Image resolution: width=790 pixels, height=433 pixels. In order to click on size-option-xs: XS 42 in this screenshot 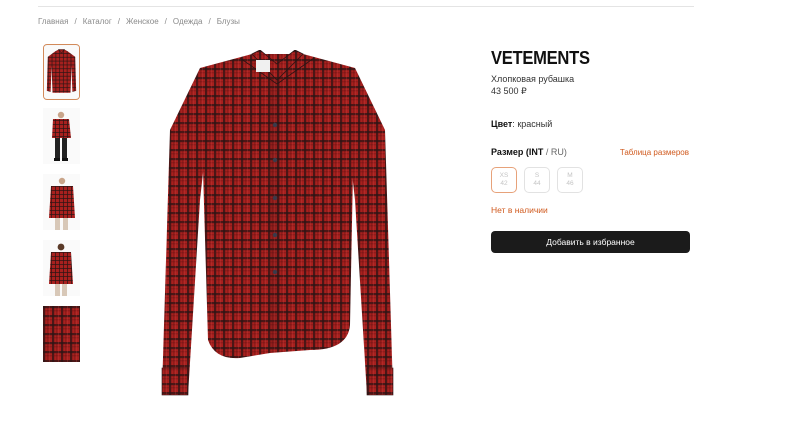, I will do `click(504, 180)`.